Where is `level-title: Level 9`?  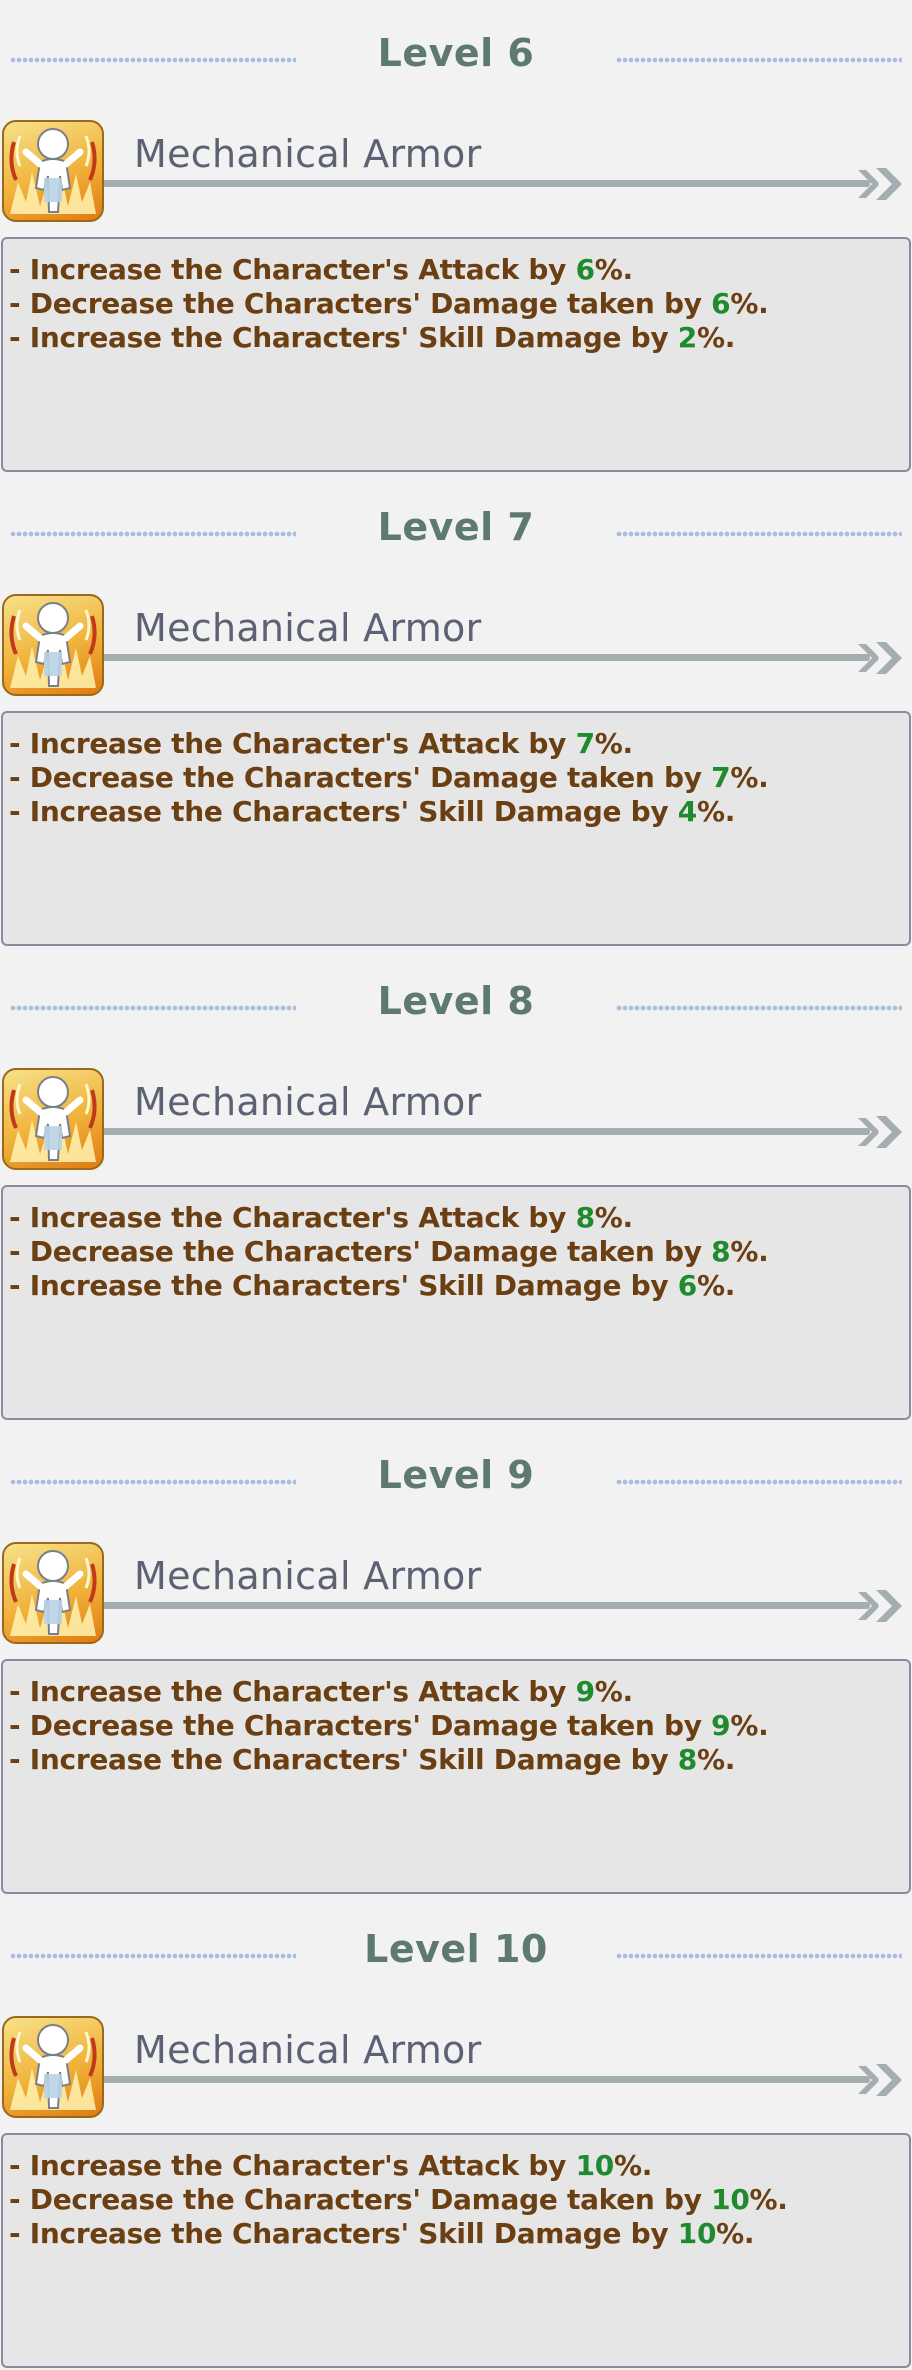
level-title: Level 9 is located at coordinates (456, 1475).